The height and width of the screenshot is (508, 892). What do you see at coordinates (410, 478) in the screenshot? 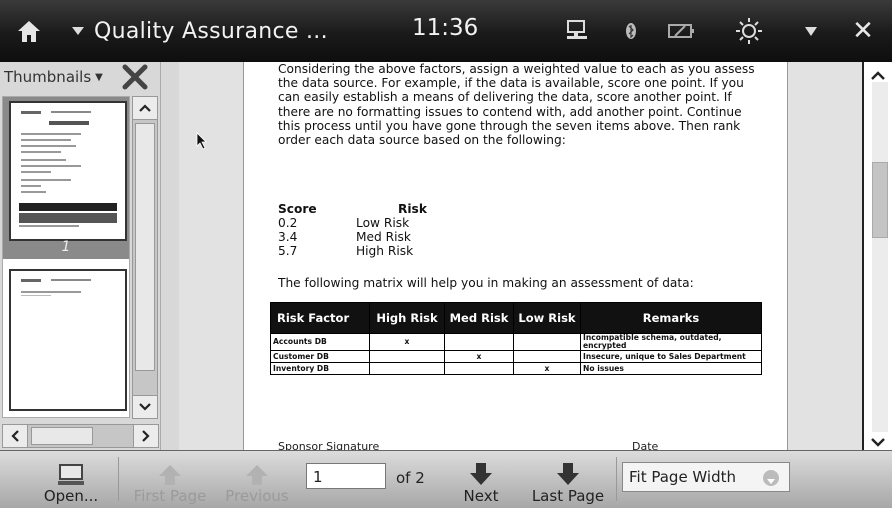
I see `page-count: of 2` at bounding box center [410, 478].